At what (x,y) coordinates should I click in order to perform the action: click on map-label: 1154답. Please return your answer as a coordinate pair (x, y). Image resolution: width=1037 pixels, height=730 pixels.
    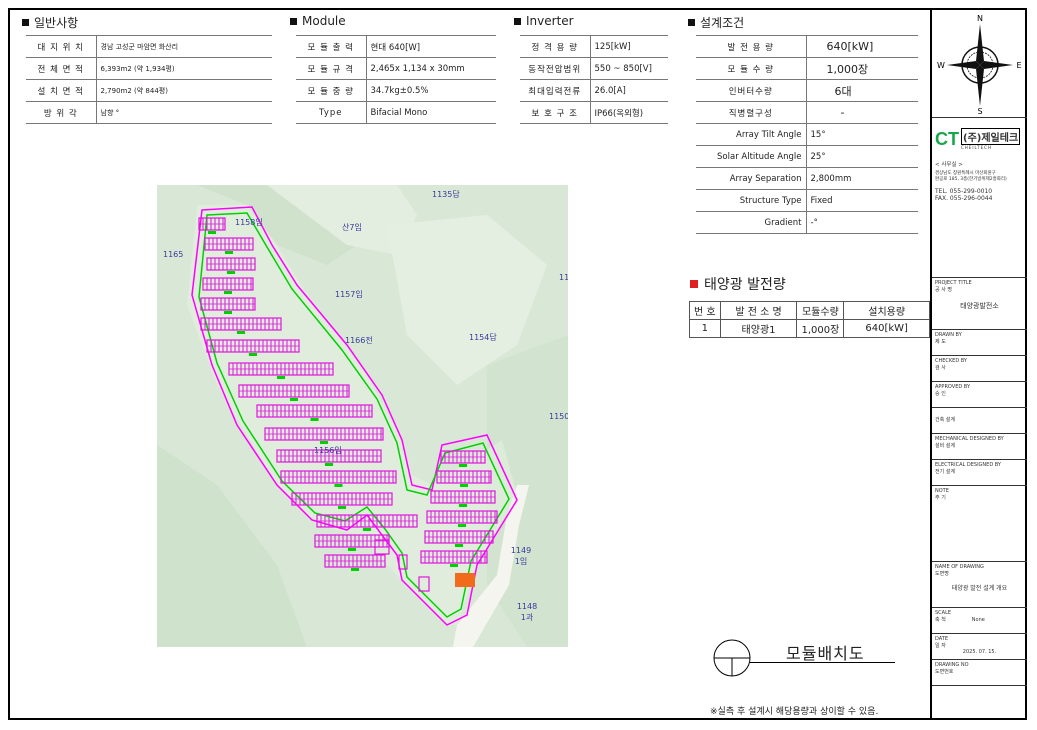
    Looking at the image, I should click on (483, 337).